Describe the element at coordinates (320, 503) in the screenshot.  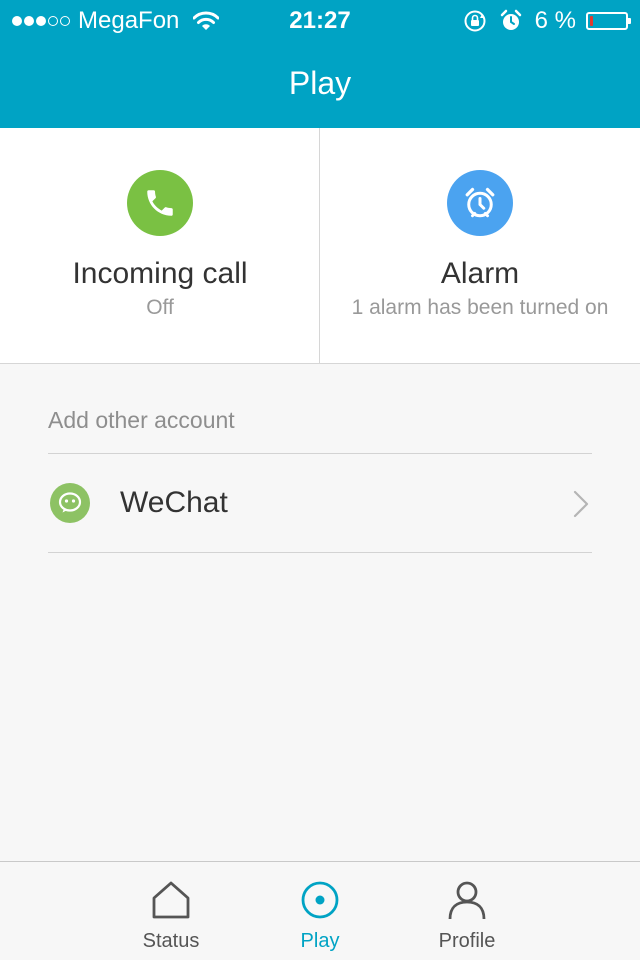
I see `wechat-account-row: WeChat` at that location.